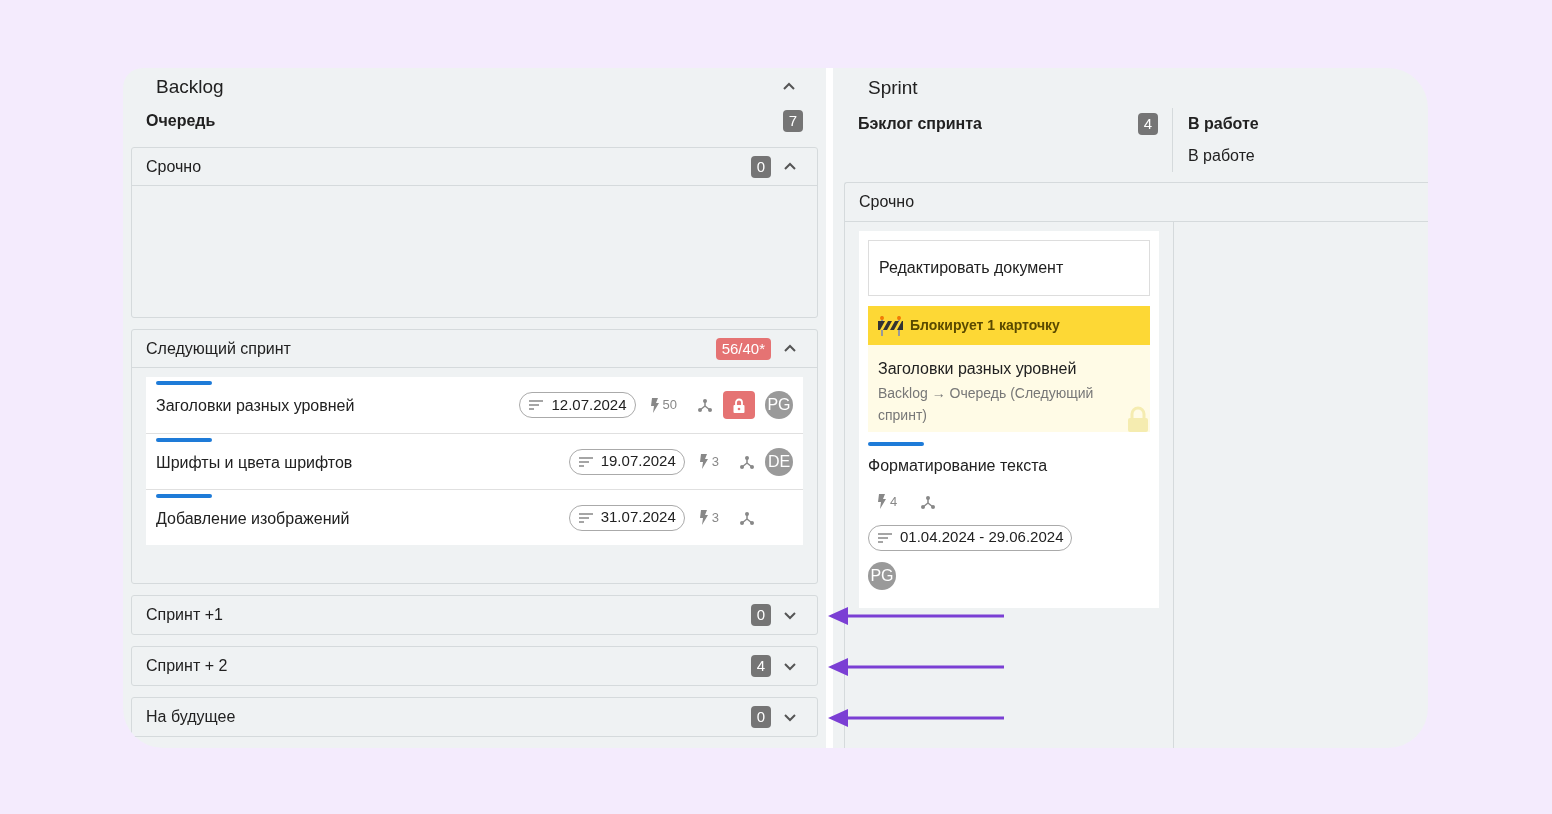  What do you see at coordinates (187, 666) in the screenshot?
I see `group-title: Спринт + 2` at bounding box center [187, 666].